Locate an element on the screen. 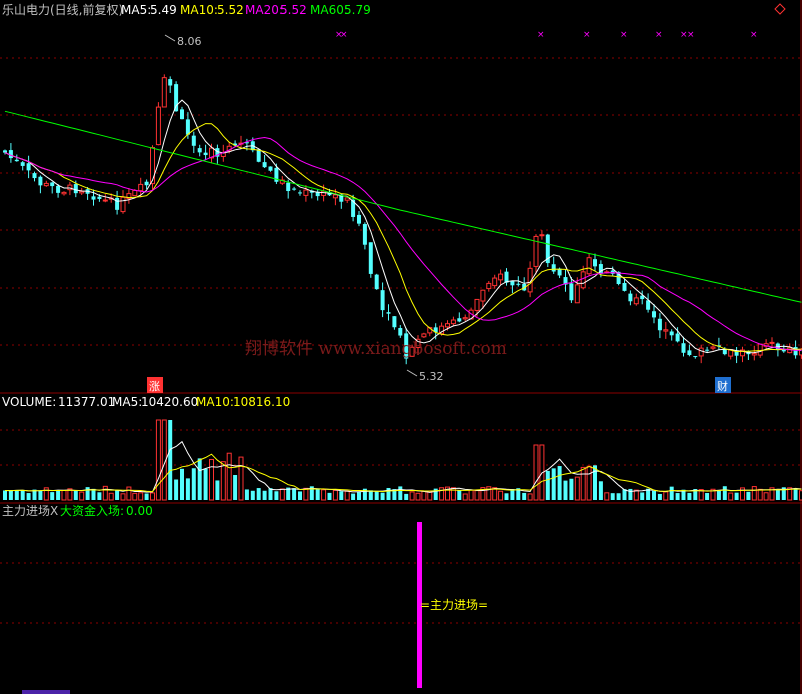  bottom-strip is located at coordinates (46, 692).